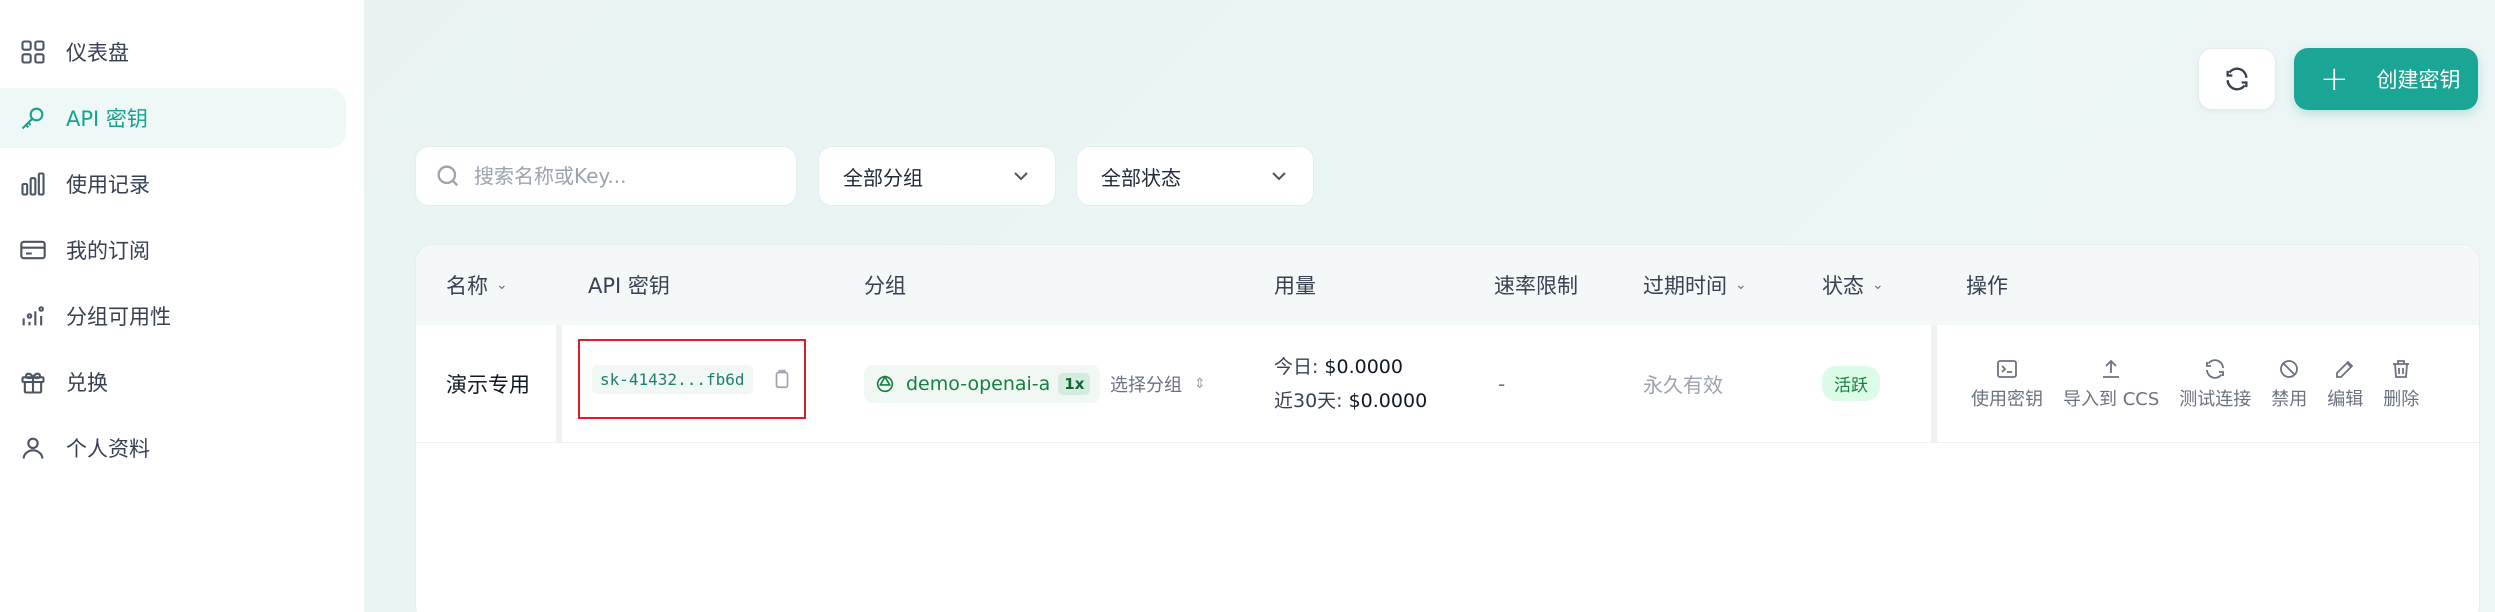 This screenshot has width=2495, height=612. Describe the element at coordinates (173, 382) in the screenshot. I see `sidebar-item-redeem: 兑换` at that location.